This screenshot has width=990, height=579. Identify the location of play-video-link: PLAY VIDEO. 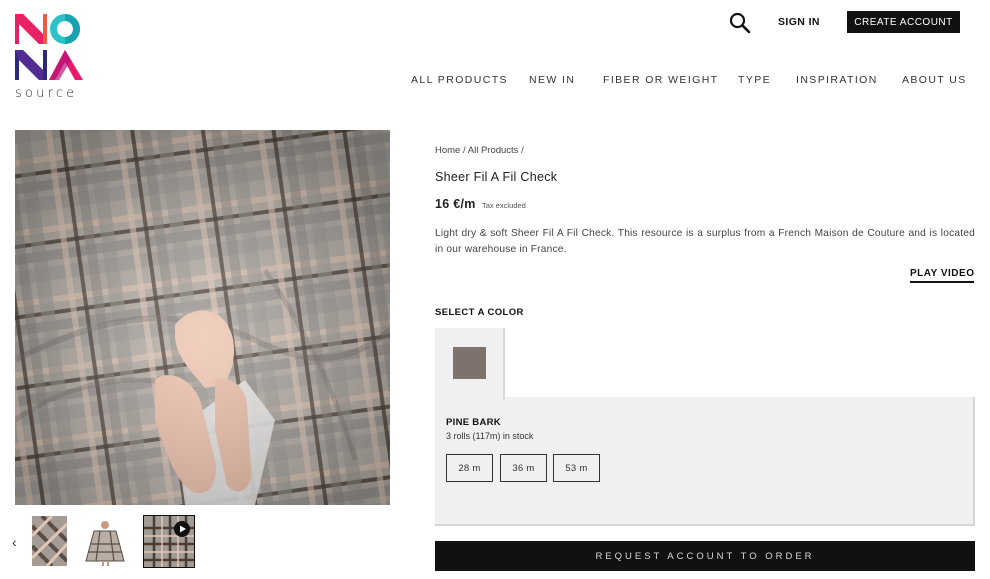
(942, 275).